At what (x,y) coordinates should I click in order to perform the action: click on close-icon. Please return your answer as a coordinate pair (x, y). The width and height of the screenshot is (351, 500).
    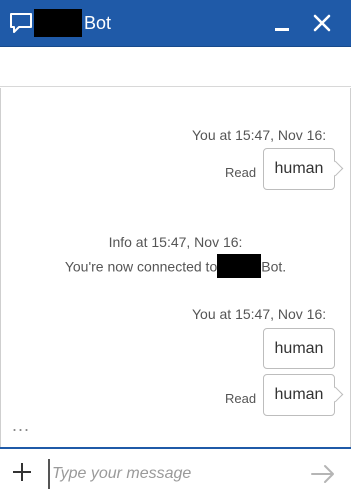
    Looking at the image, I should click on (322, 23).